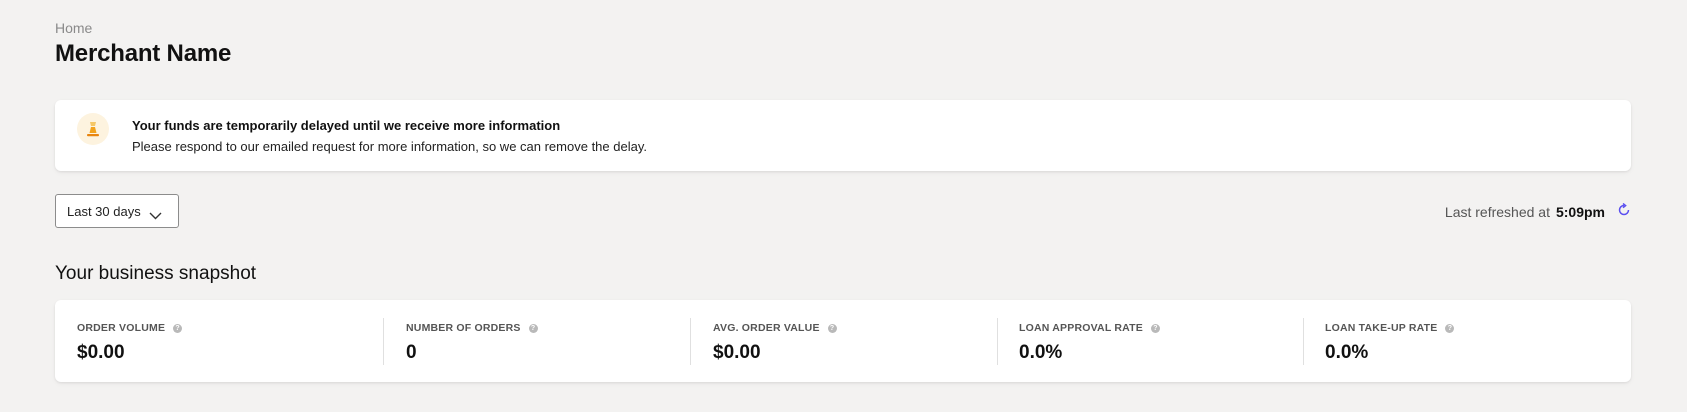 This screenshot has width=1687, height=412. I want to click on metric-value: 0, so click(411, 352).